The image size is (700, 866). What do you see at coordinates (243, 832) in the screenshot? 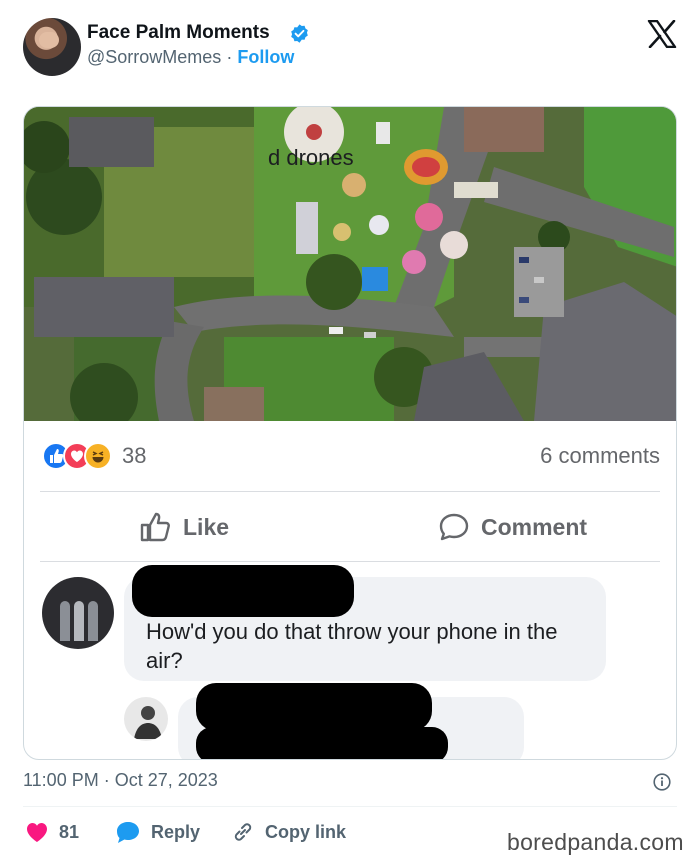
I see `link-icon` at bounding box center [243, 832].